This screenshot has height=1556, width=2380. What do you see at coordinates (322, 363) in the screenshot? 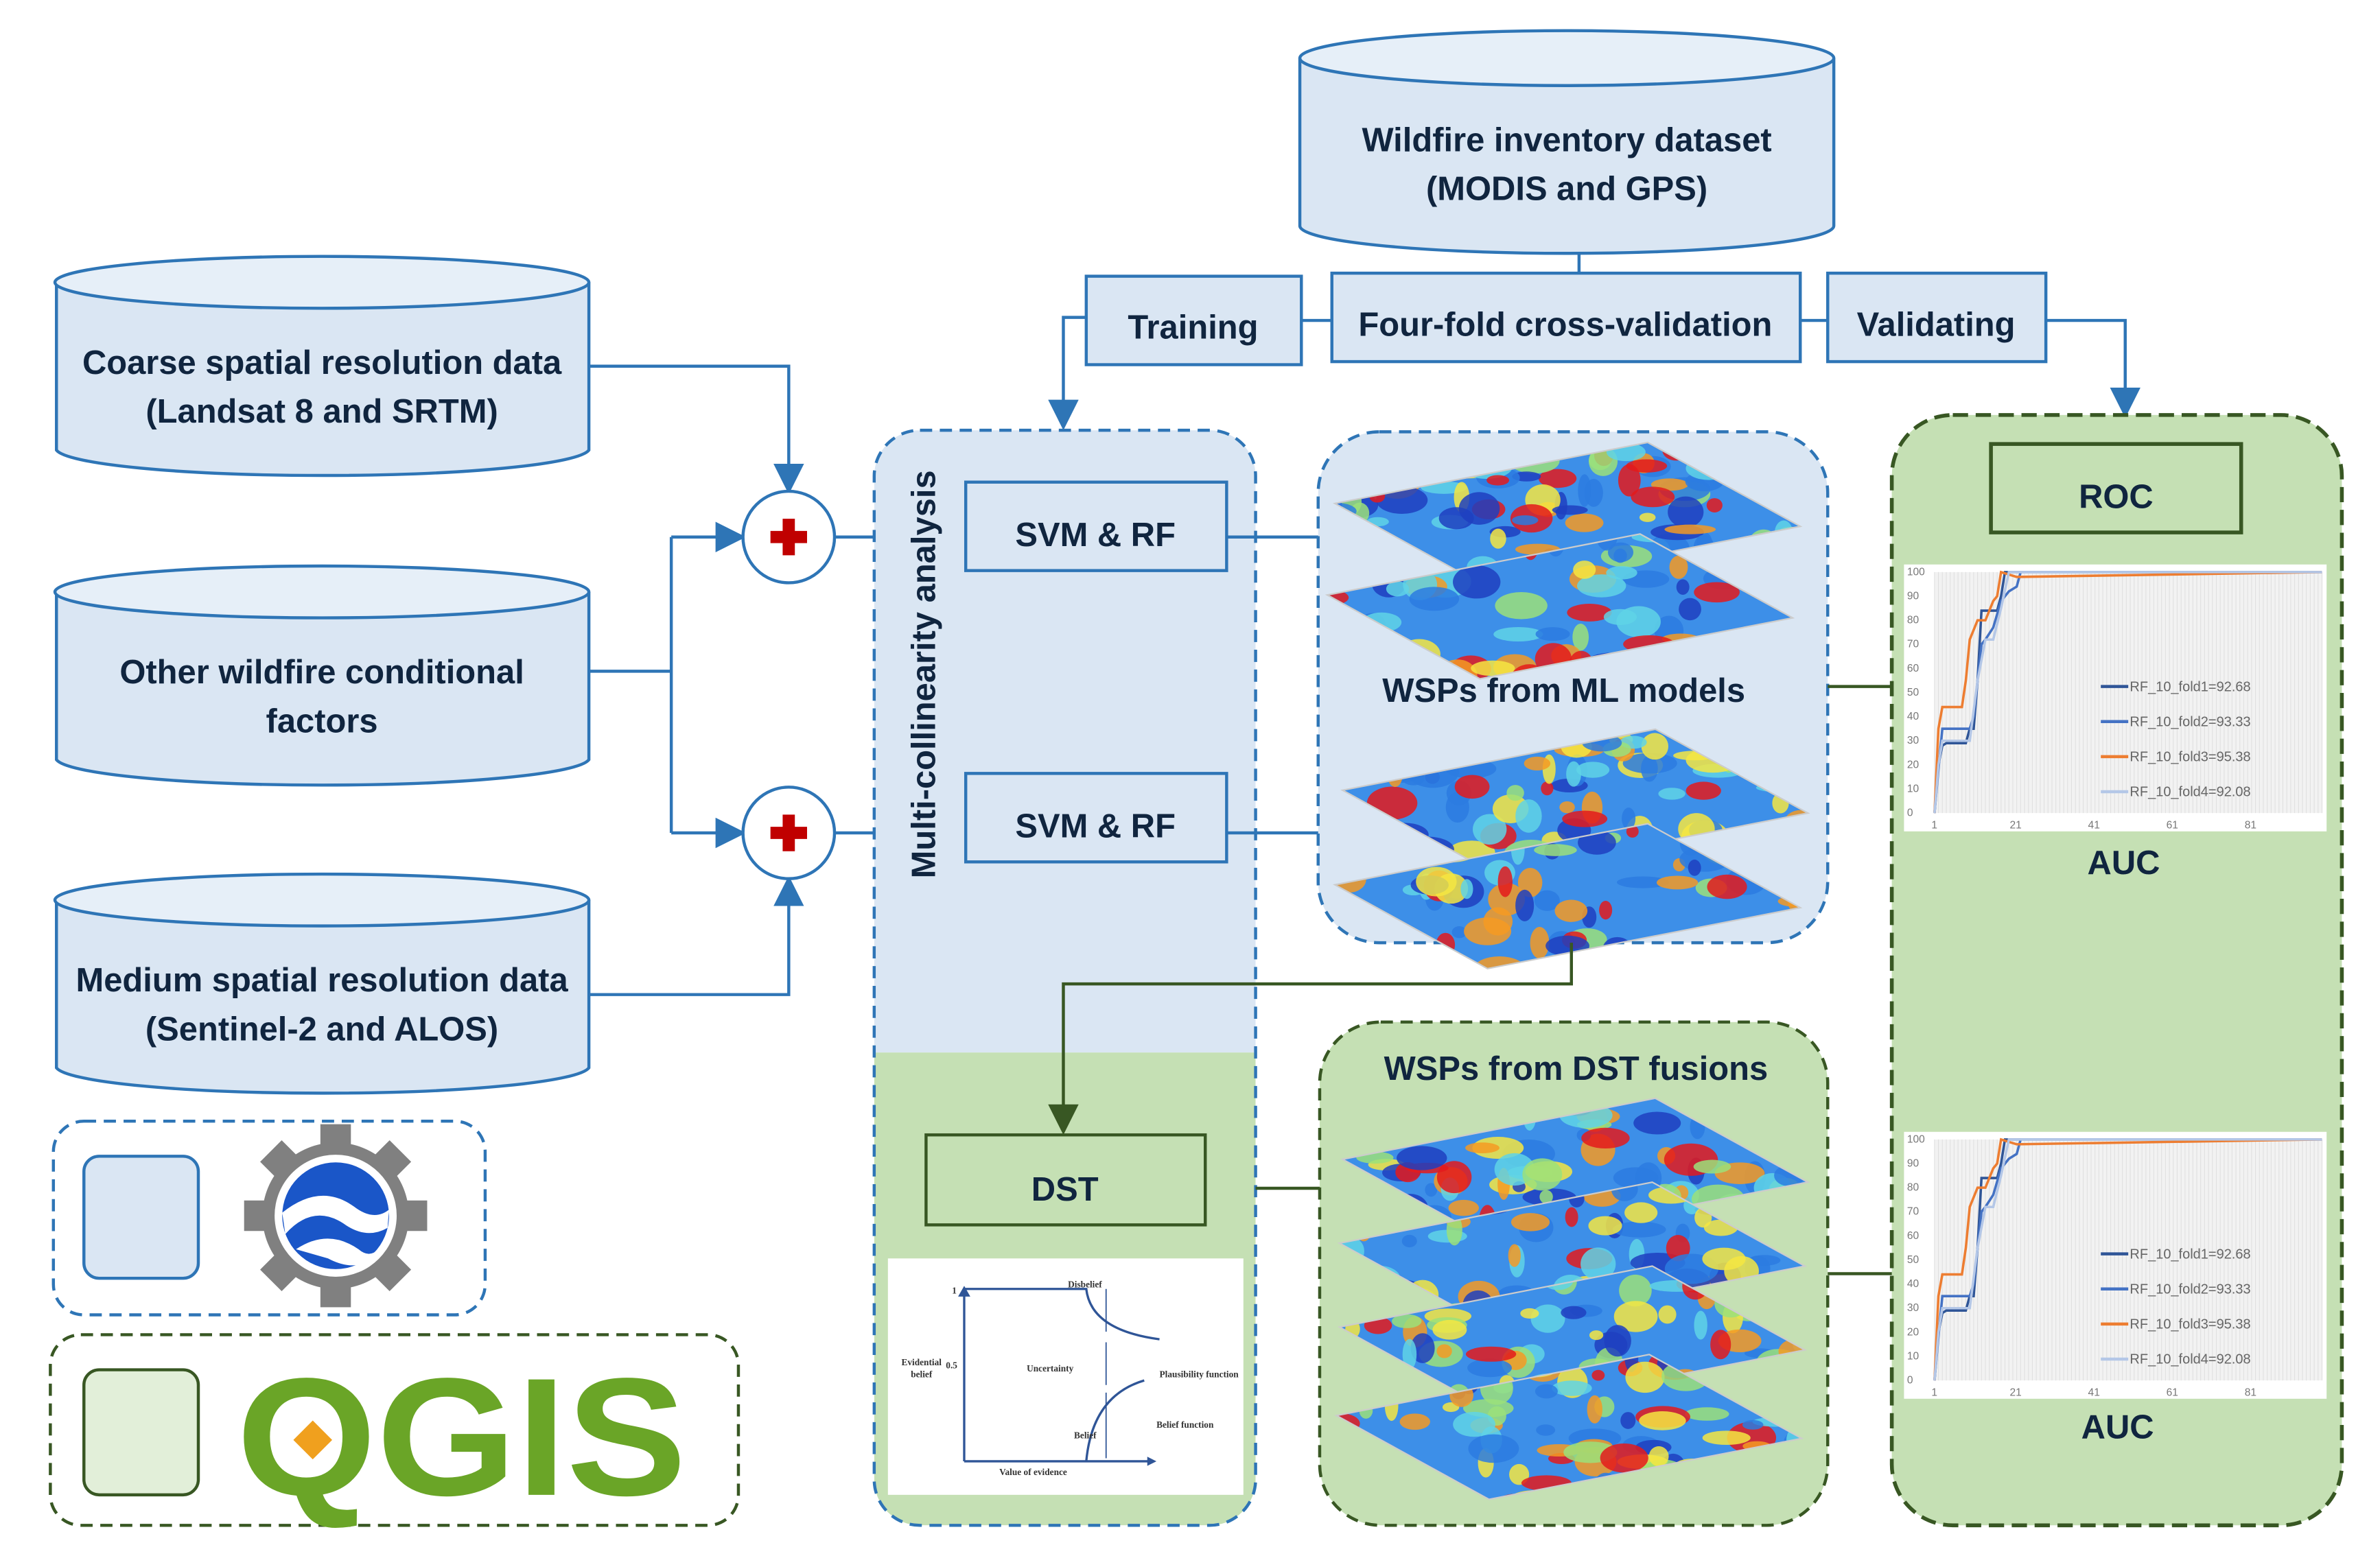
I see `input-line1: Coarse spatial resolution data` at bounding box center [322, 363].